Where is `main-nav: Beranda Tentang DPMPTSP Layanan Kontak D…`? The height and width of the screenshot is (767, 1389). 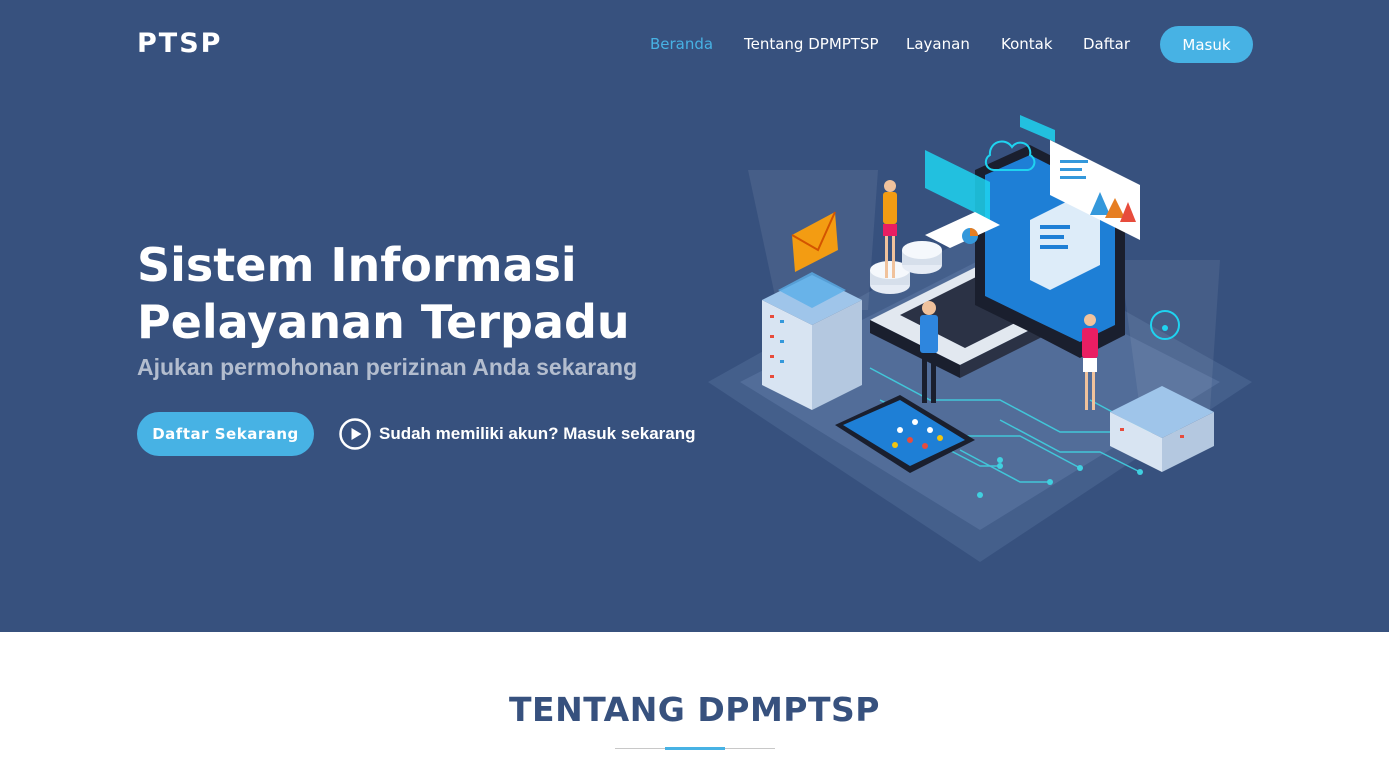
main-nav: Beranda Tentang DPMPTSP Layanan Kontak D… is located at coordinates (694, 44).